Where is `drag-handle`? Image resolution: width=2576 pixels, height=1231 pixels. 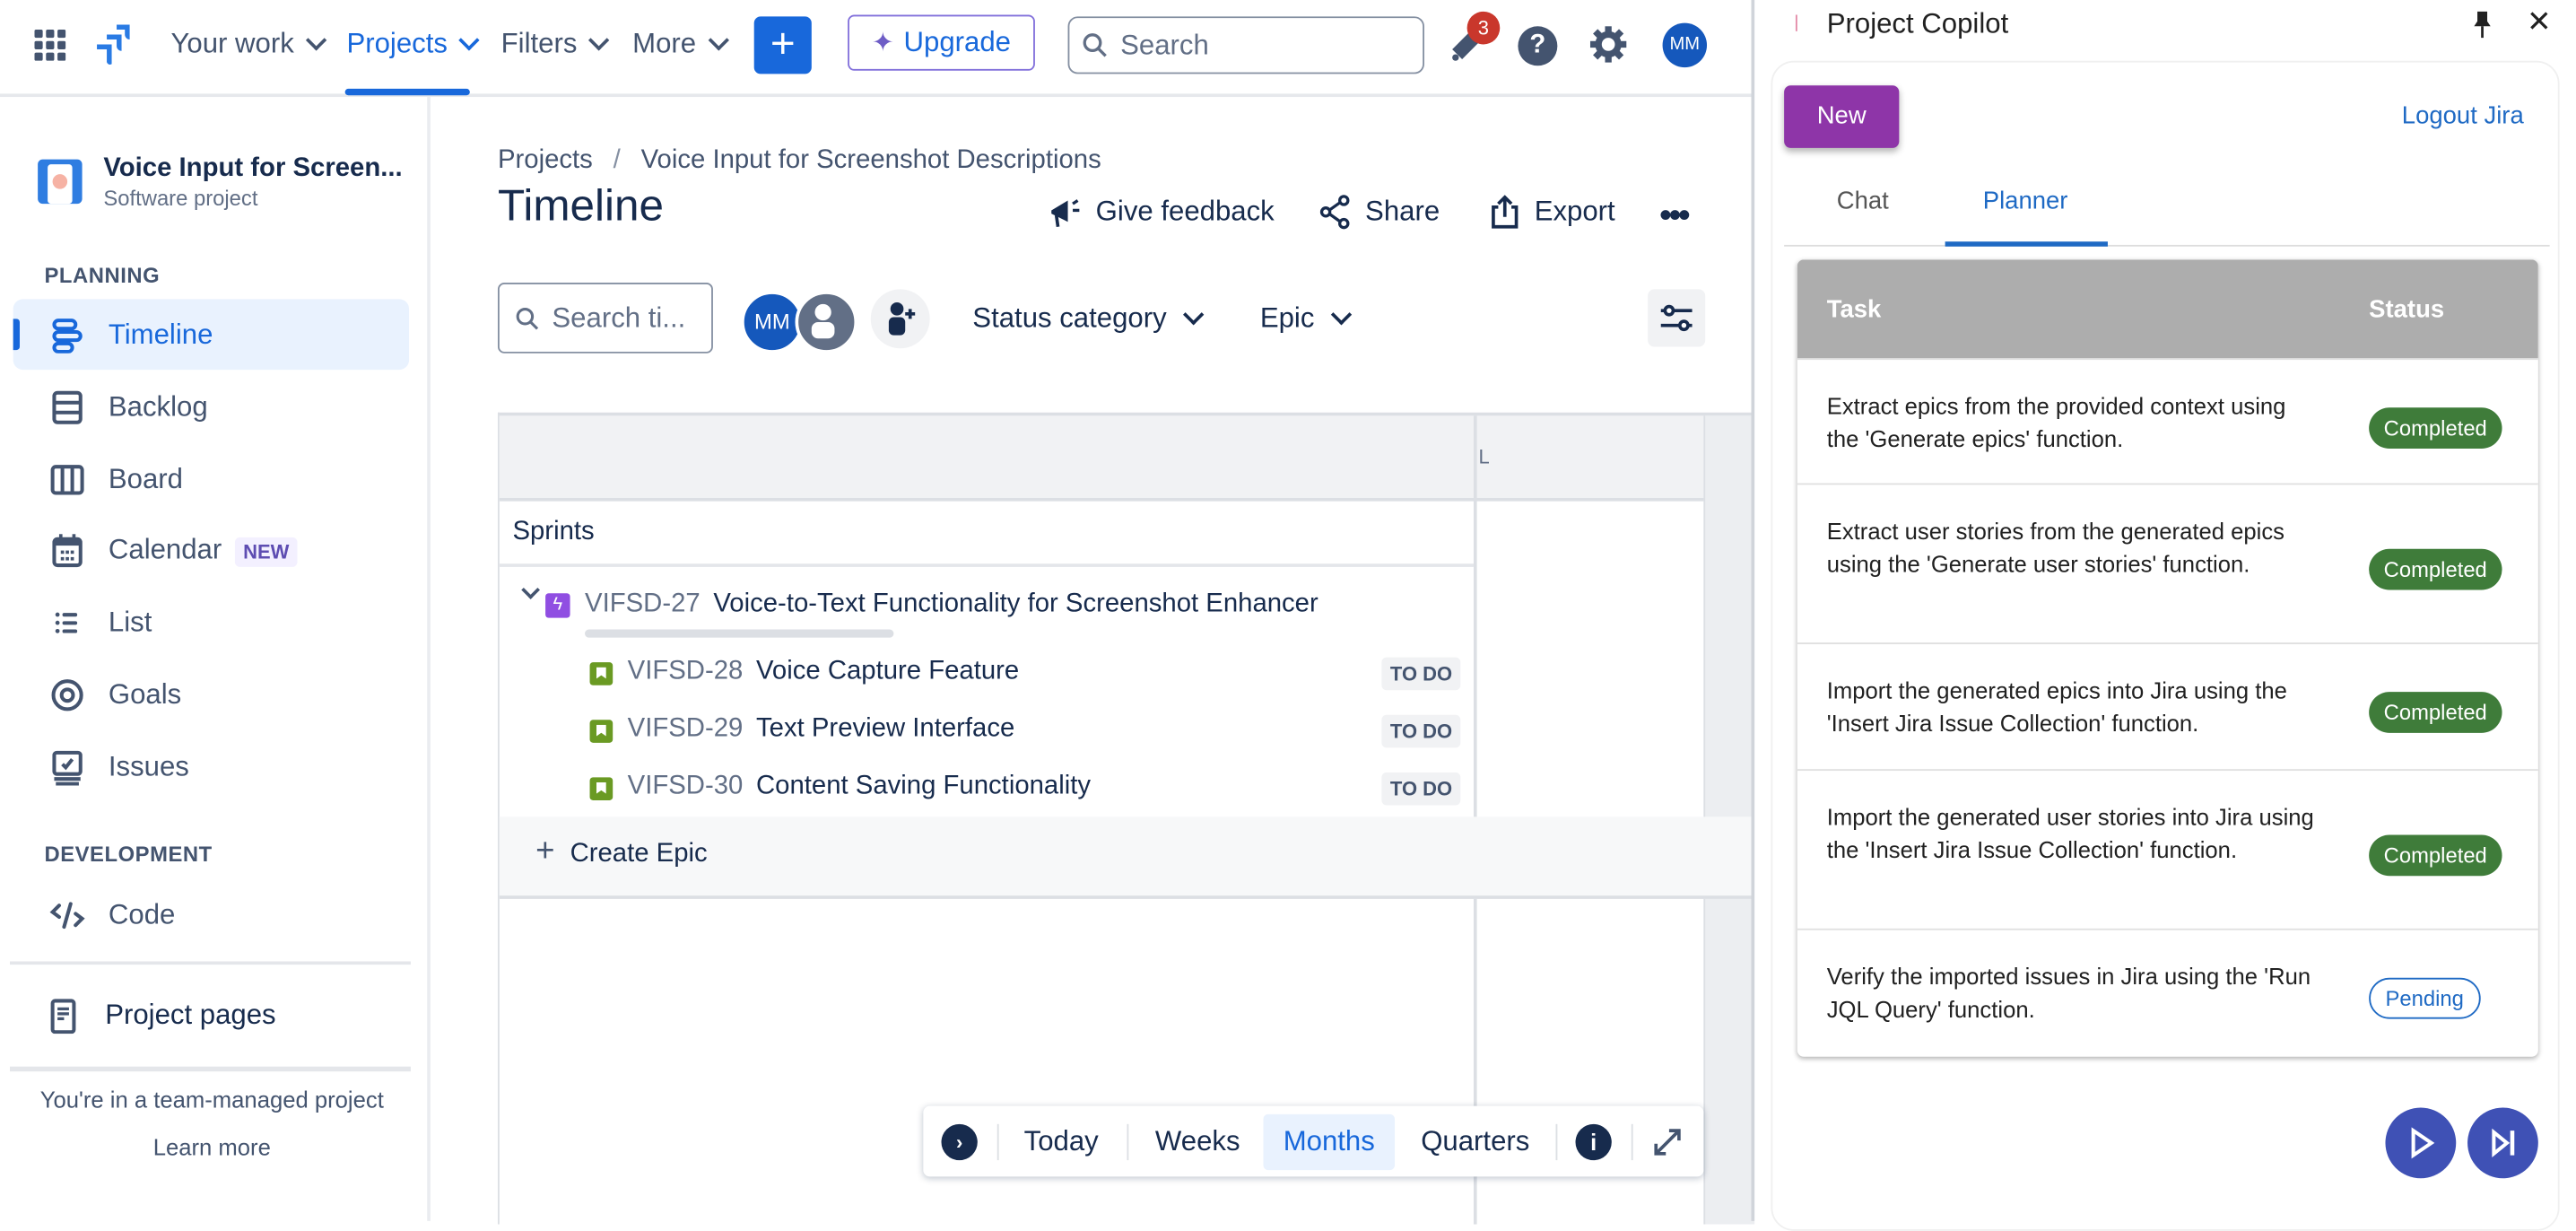 drag-handle is located at coordinates (1796, 22).